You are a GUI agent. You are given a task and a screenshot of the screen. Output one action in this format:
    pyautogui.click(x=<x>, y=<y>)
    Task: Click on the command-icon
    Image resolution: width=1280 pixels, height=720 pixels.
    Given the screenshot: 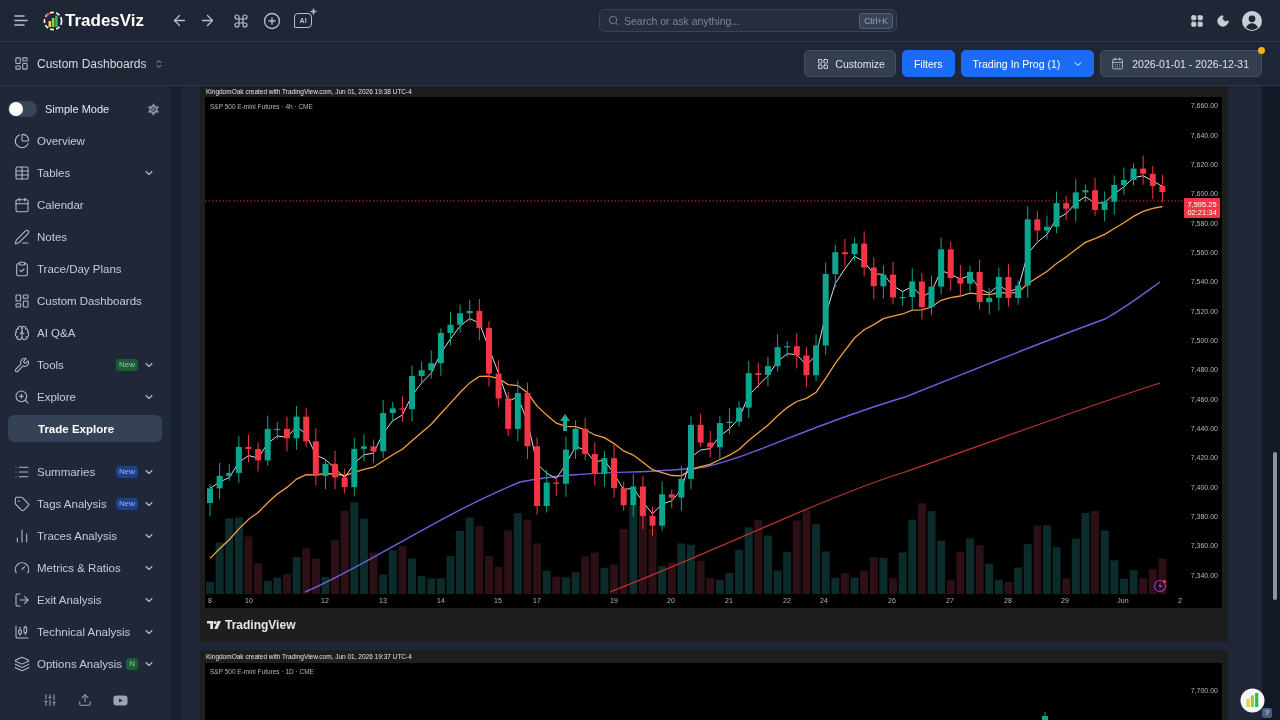 What is the action you would take?
    pyautogui.click(x=241, y=20)
    